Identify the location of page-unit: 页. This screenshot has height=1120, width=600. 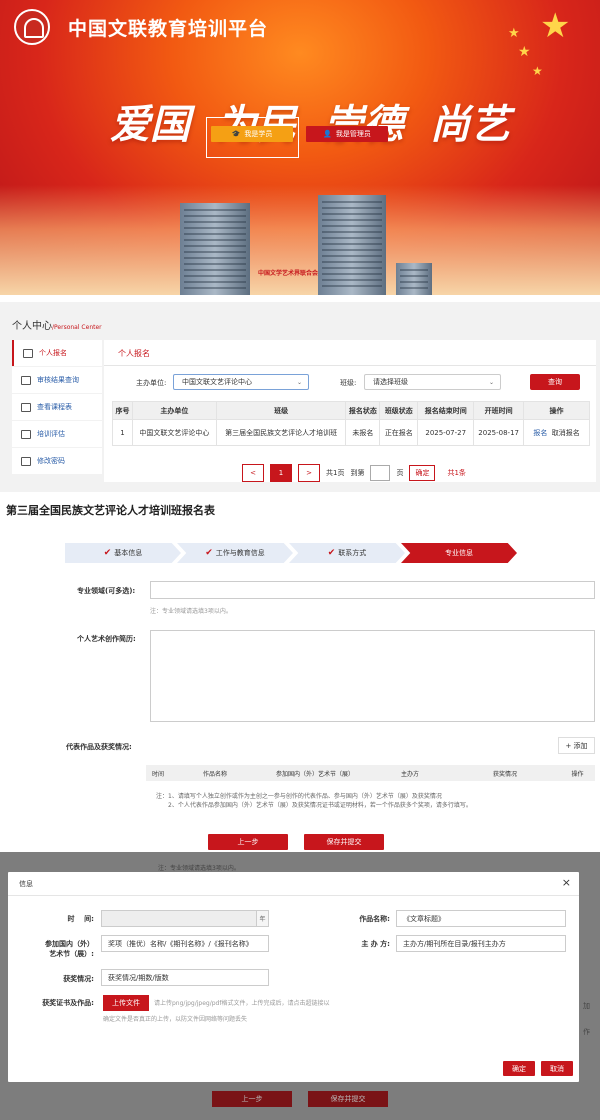
(400, 473).